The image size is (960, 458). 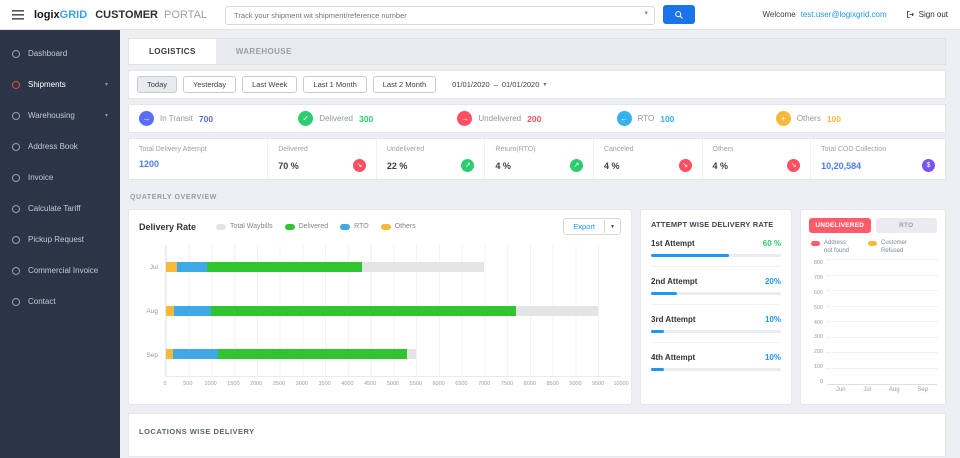 I want to click on metric-undelivered: Undelivered 22 % ↗, so click(x=431, y=159).